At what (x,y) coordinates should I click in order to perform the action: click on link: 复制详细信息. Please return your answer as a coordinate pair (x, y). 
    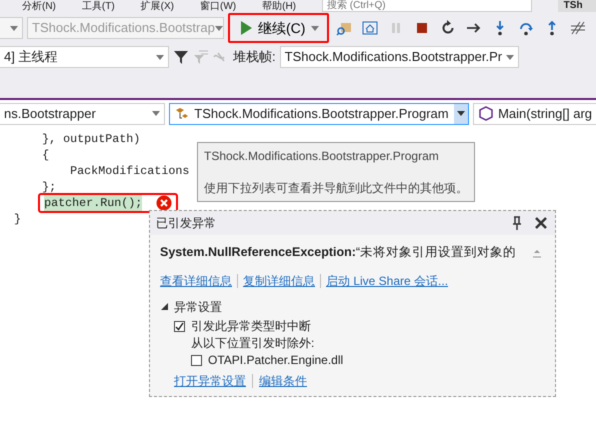
    Looking at the image, I should click on (279, 281).